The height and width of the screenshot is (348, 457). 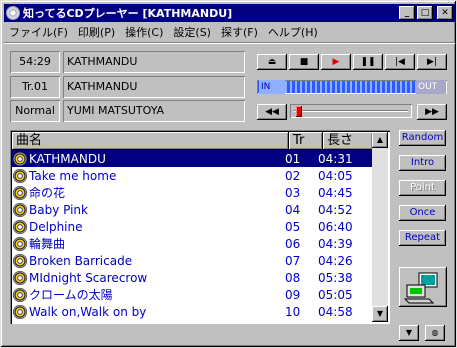 What do you see at coordinates (422, 238) in the screenshot?
I see `repeat-button: Repeat` at bounding box center [422, 238].